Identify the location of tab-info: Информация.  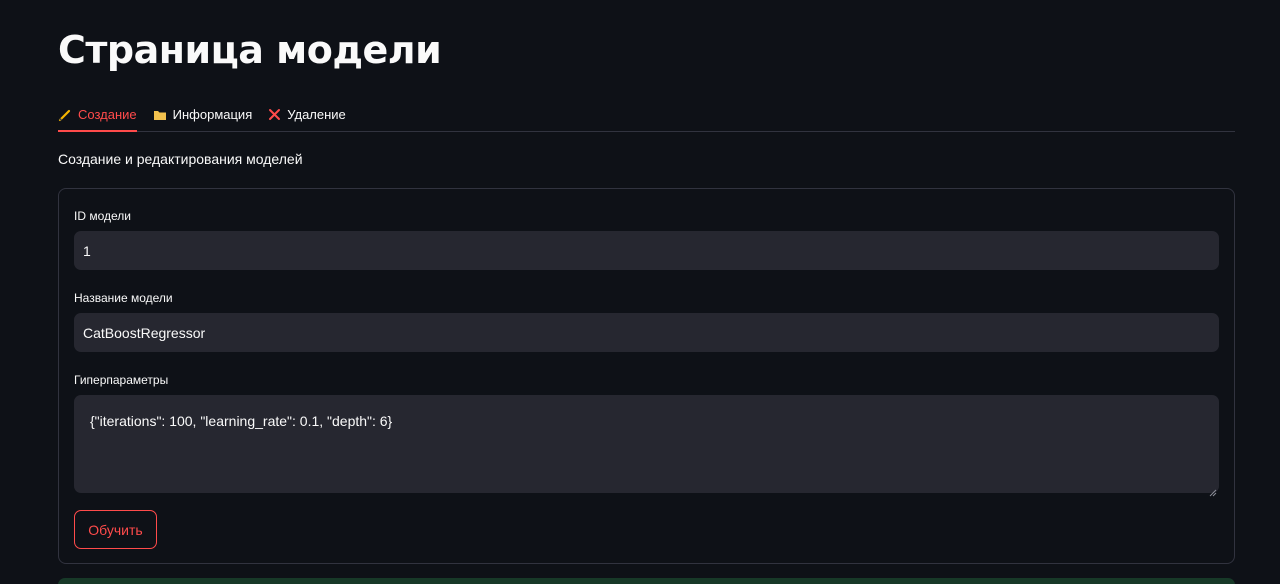
(203, 113).